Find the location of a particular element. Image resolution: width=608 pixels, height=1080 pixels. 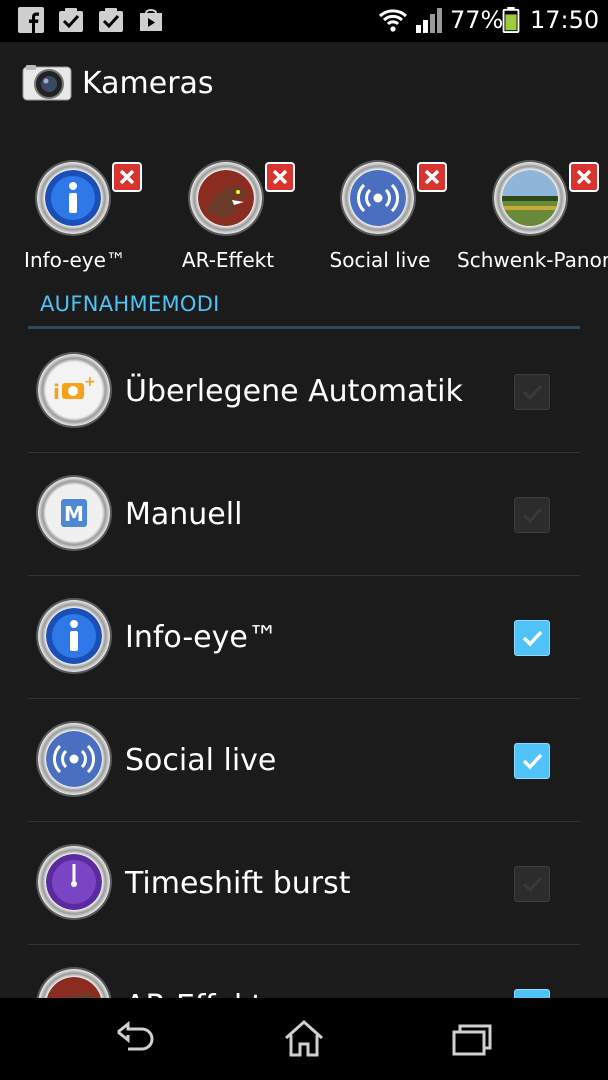

mode-label: Info-eye™ is located at coordinates (201, 637).